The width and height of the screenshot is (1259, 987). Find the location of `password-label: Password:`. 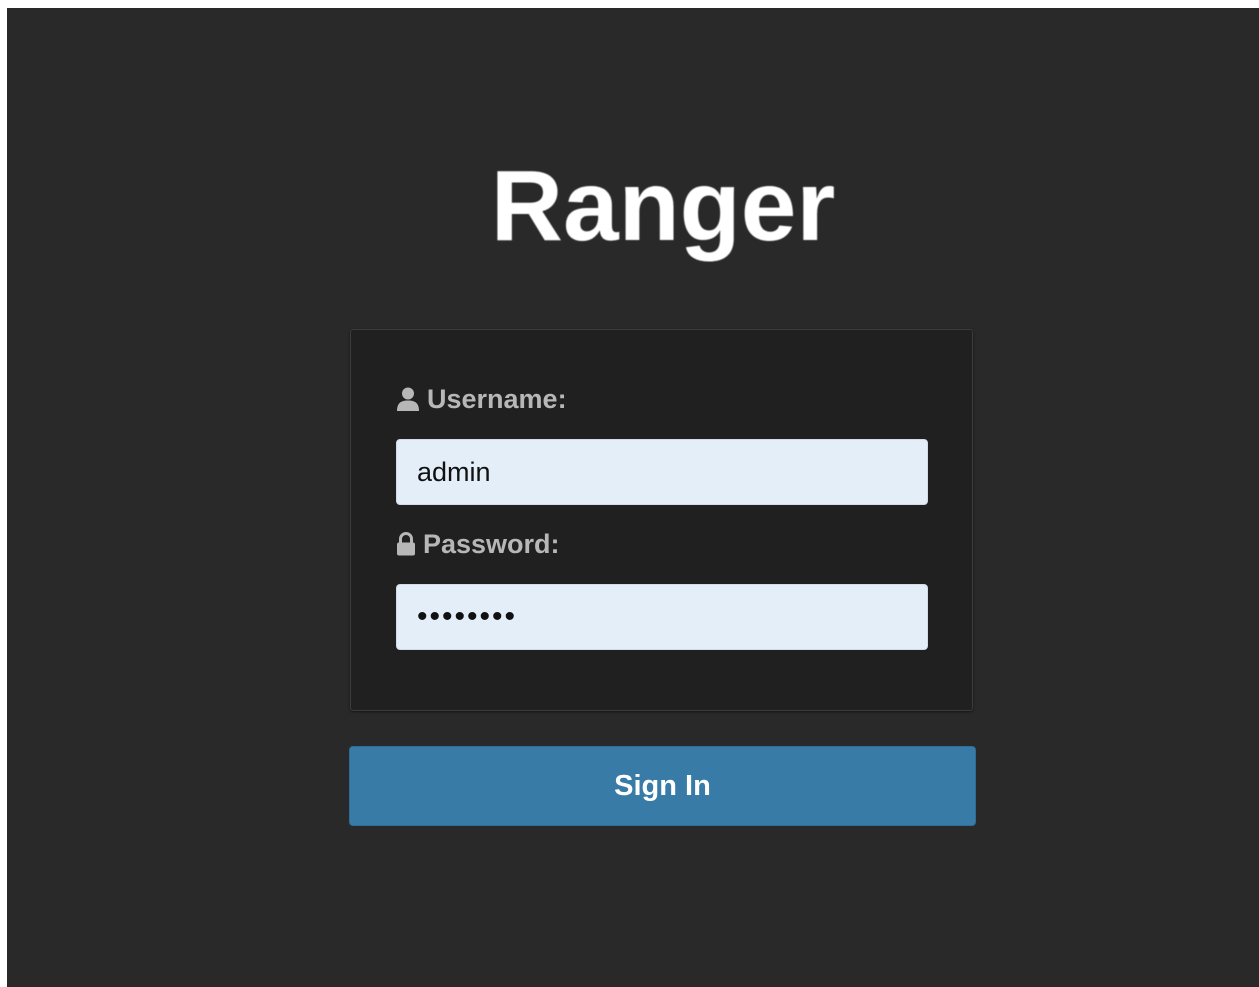

password-label: Password: is located at coordinates (478, 544).